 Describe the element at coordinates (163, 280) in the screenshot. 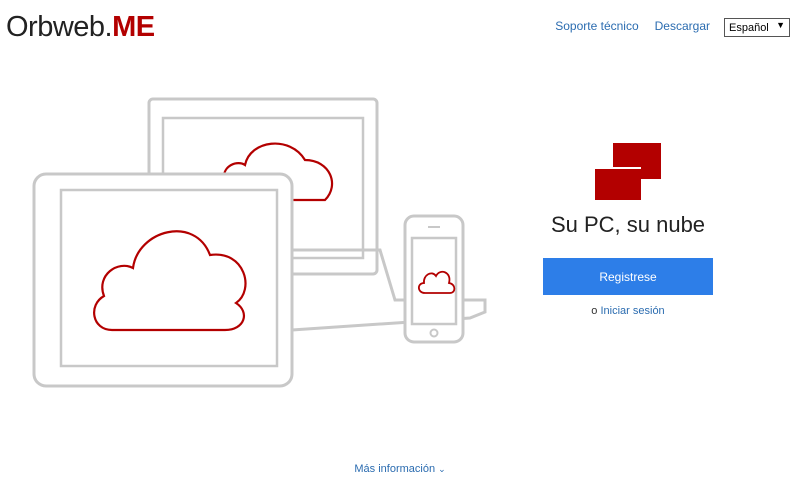

I see `tablet-device` at that location.